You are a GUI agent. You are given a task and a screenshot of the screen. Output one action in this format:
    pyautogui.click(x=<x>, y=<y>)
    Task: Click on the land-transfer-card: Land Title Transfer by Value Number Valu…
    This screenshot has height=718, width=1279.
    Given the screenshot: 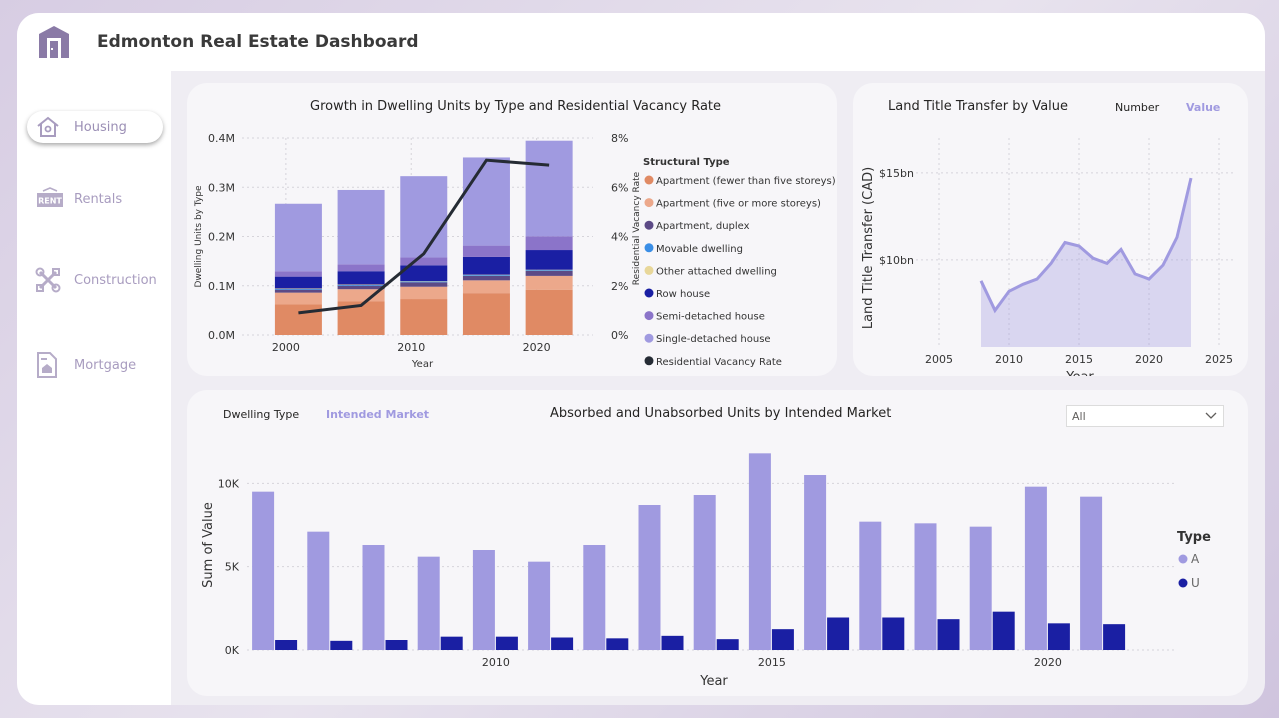 What is the action you would take?
    pyautogui.click(x=1050, y=229)
    